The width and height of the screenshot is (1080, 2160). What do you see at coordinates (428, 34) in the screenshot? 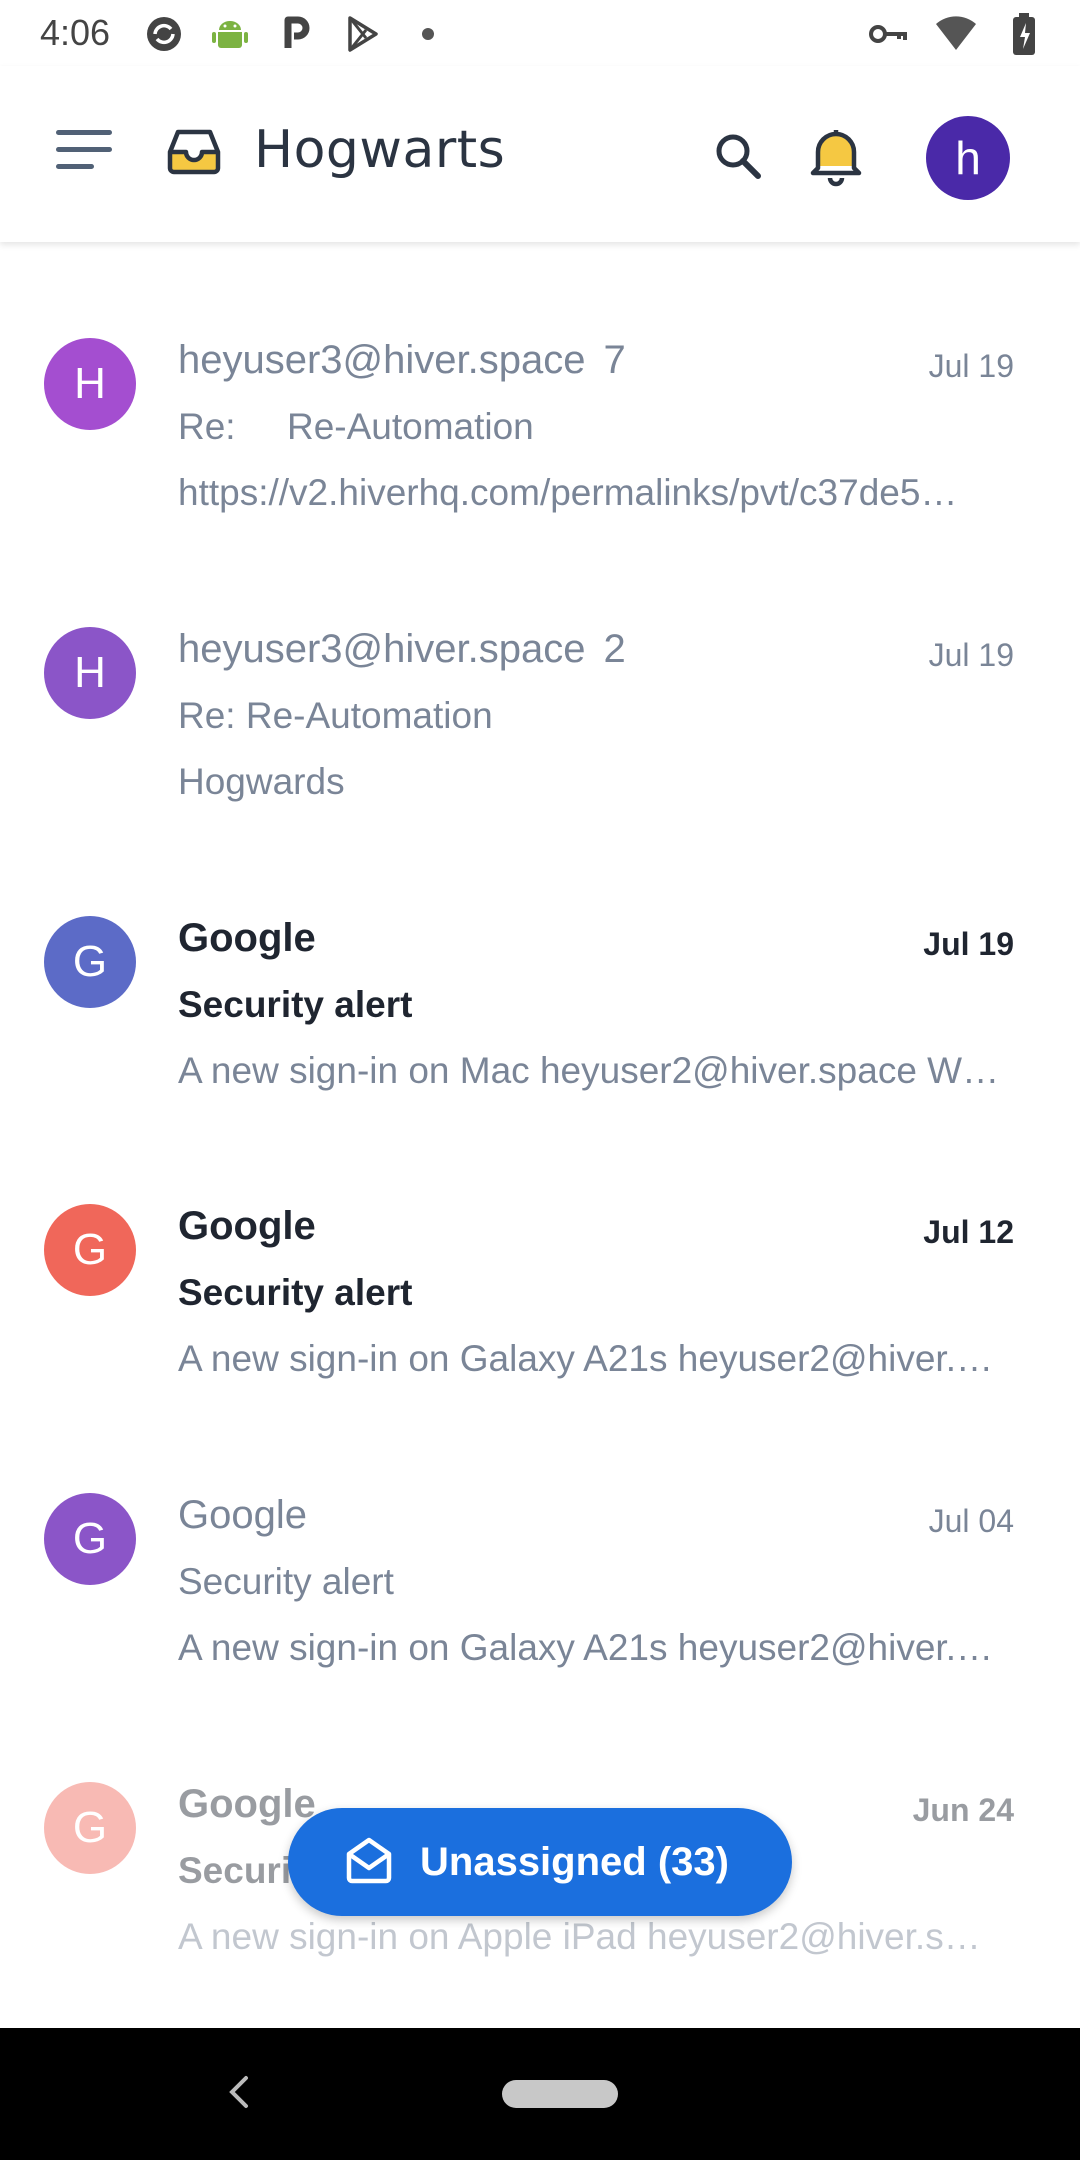
I see `dot-icon` at bounding box center [428, 34].